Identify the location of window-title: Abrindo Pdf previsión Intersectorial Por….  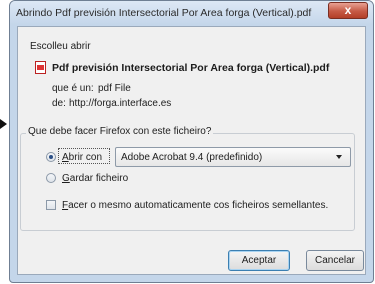
(164, 13).